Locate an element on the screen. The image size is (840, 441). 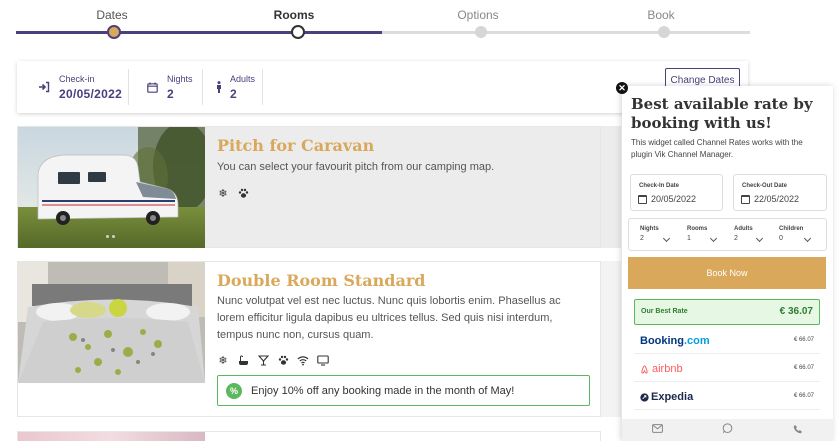
checkout-date-value: 22/05/2022 is located at coordinates (777, 199).